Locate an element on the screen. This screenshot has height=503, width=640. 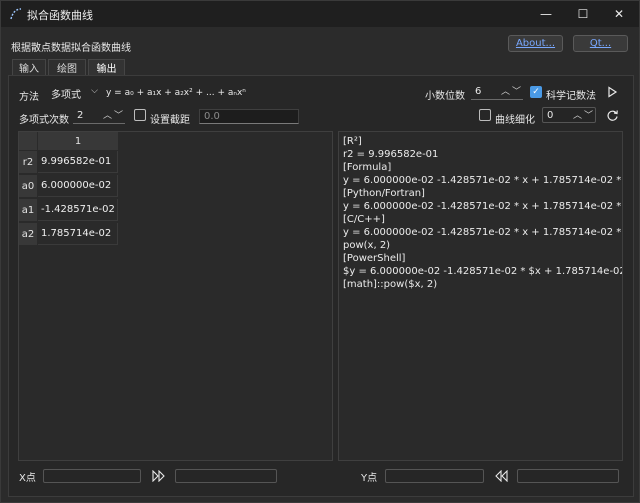
title-bar: 拟合函数曲线 — ☐ ✕ is located at coordinates (320, 14).